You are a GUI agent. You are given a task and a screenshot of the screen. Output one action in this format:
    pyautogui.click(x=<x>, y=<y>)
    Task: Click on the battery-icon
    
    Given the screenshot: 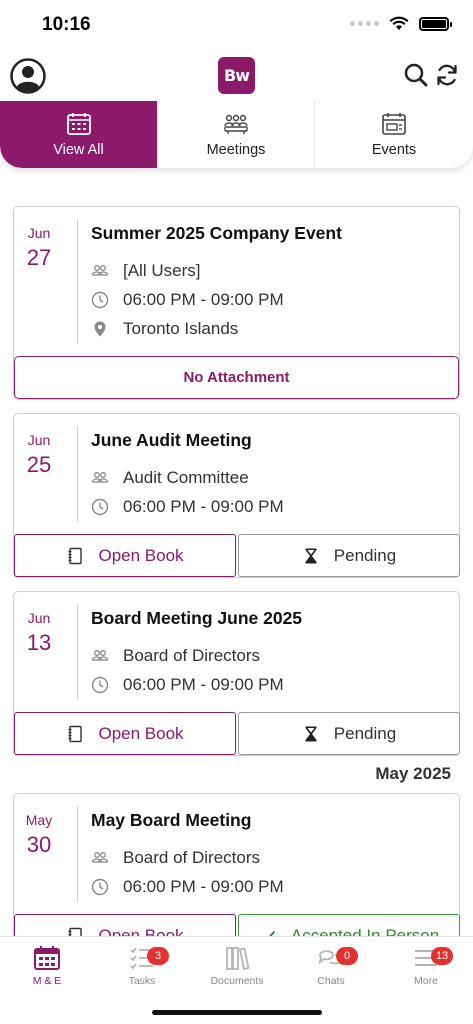 What is the action you would take?
    pyautogui.click(x=435, y=23)
    